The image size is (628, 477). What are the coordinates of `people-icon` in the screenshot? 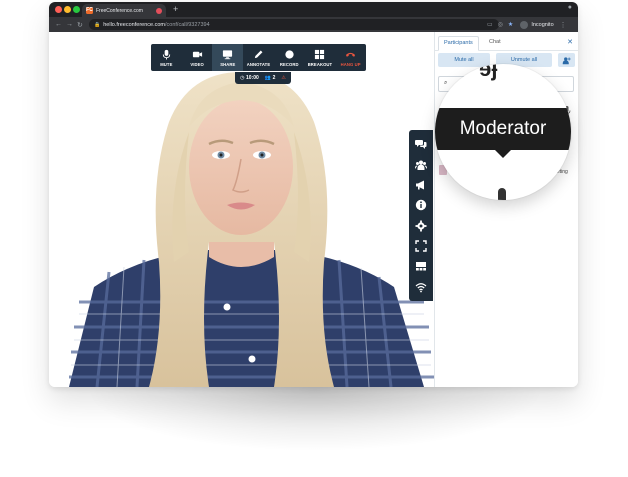 It's located at (421, 165).